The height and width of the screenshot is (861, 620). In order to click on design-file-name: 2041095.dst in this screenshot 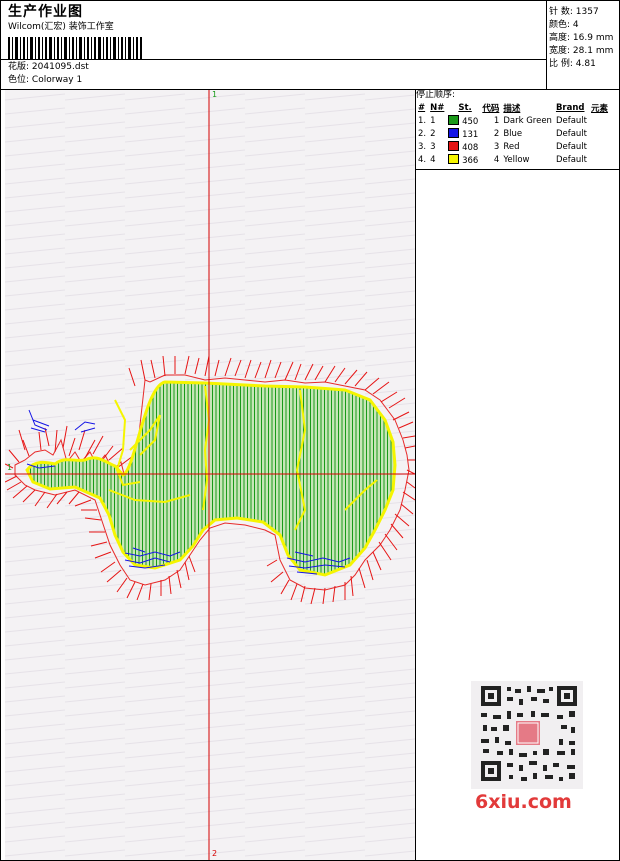, I will do `click(60, 67)`.